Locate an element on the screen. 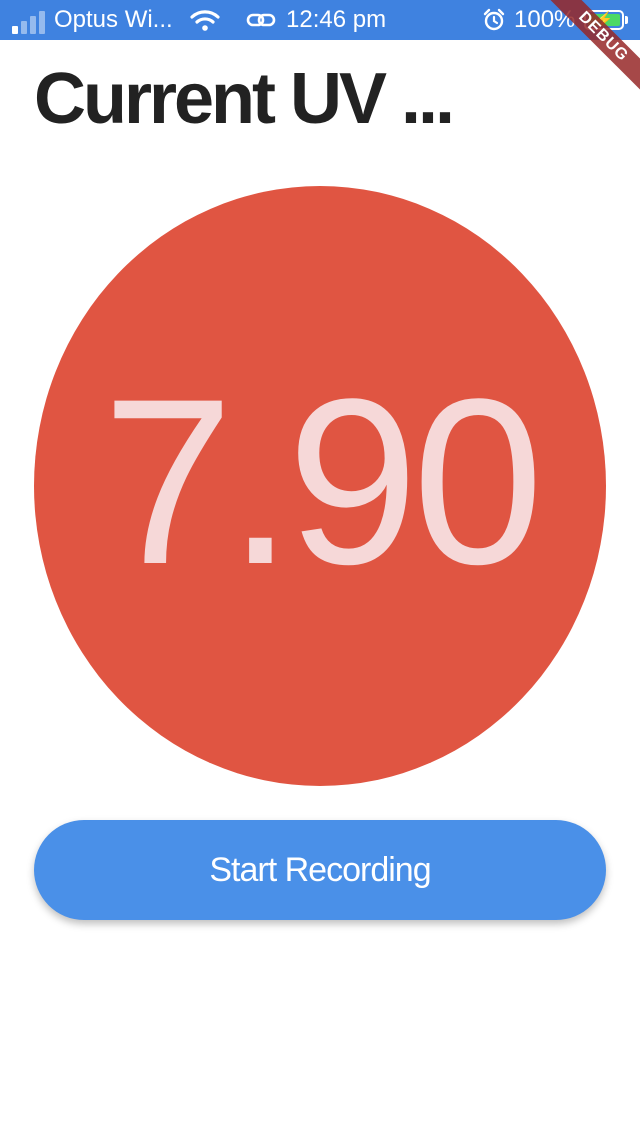 The width and height of the screenshot is (640, 1136). alarm-icon is located at coordinates (494, 20).